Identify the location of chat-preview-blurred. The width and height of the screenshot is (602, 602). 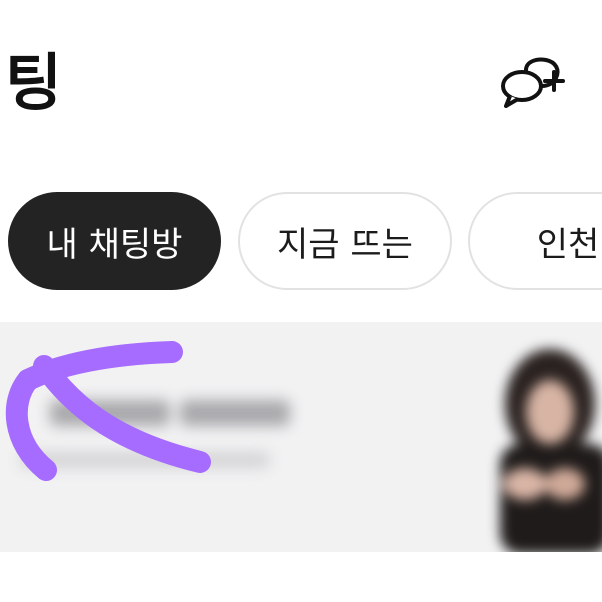
(170, 438).